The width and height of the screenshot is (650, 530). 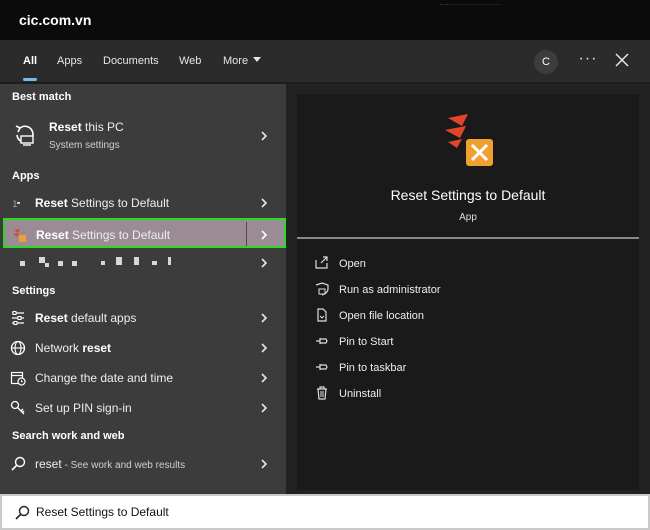 I want to click on action-label: Uninstall, so click(x=360, y=394).